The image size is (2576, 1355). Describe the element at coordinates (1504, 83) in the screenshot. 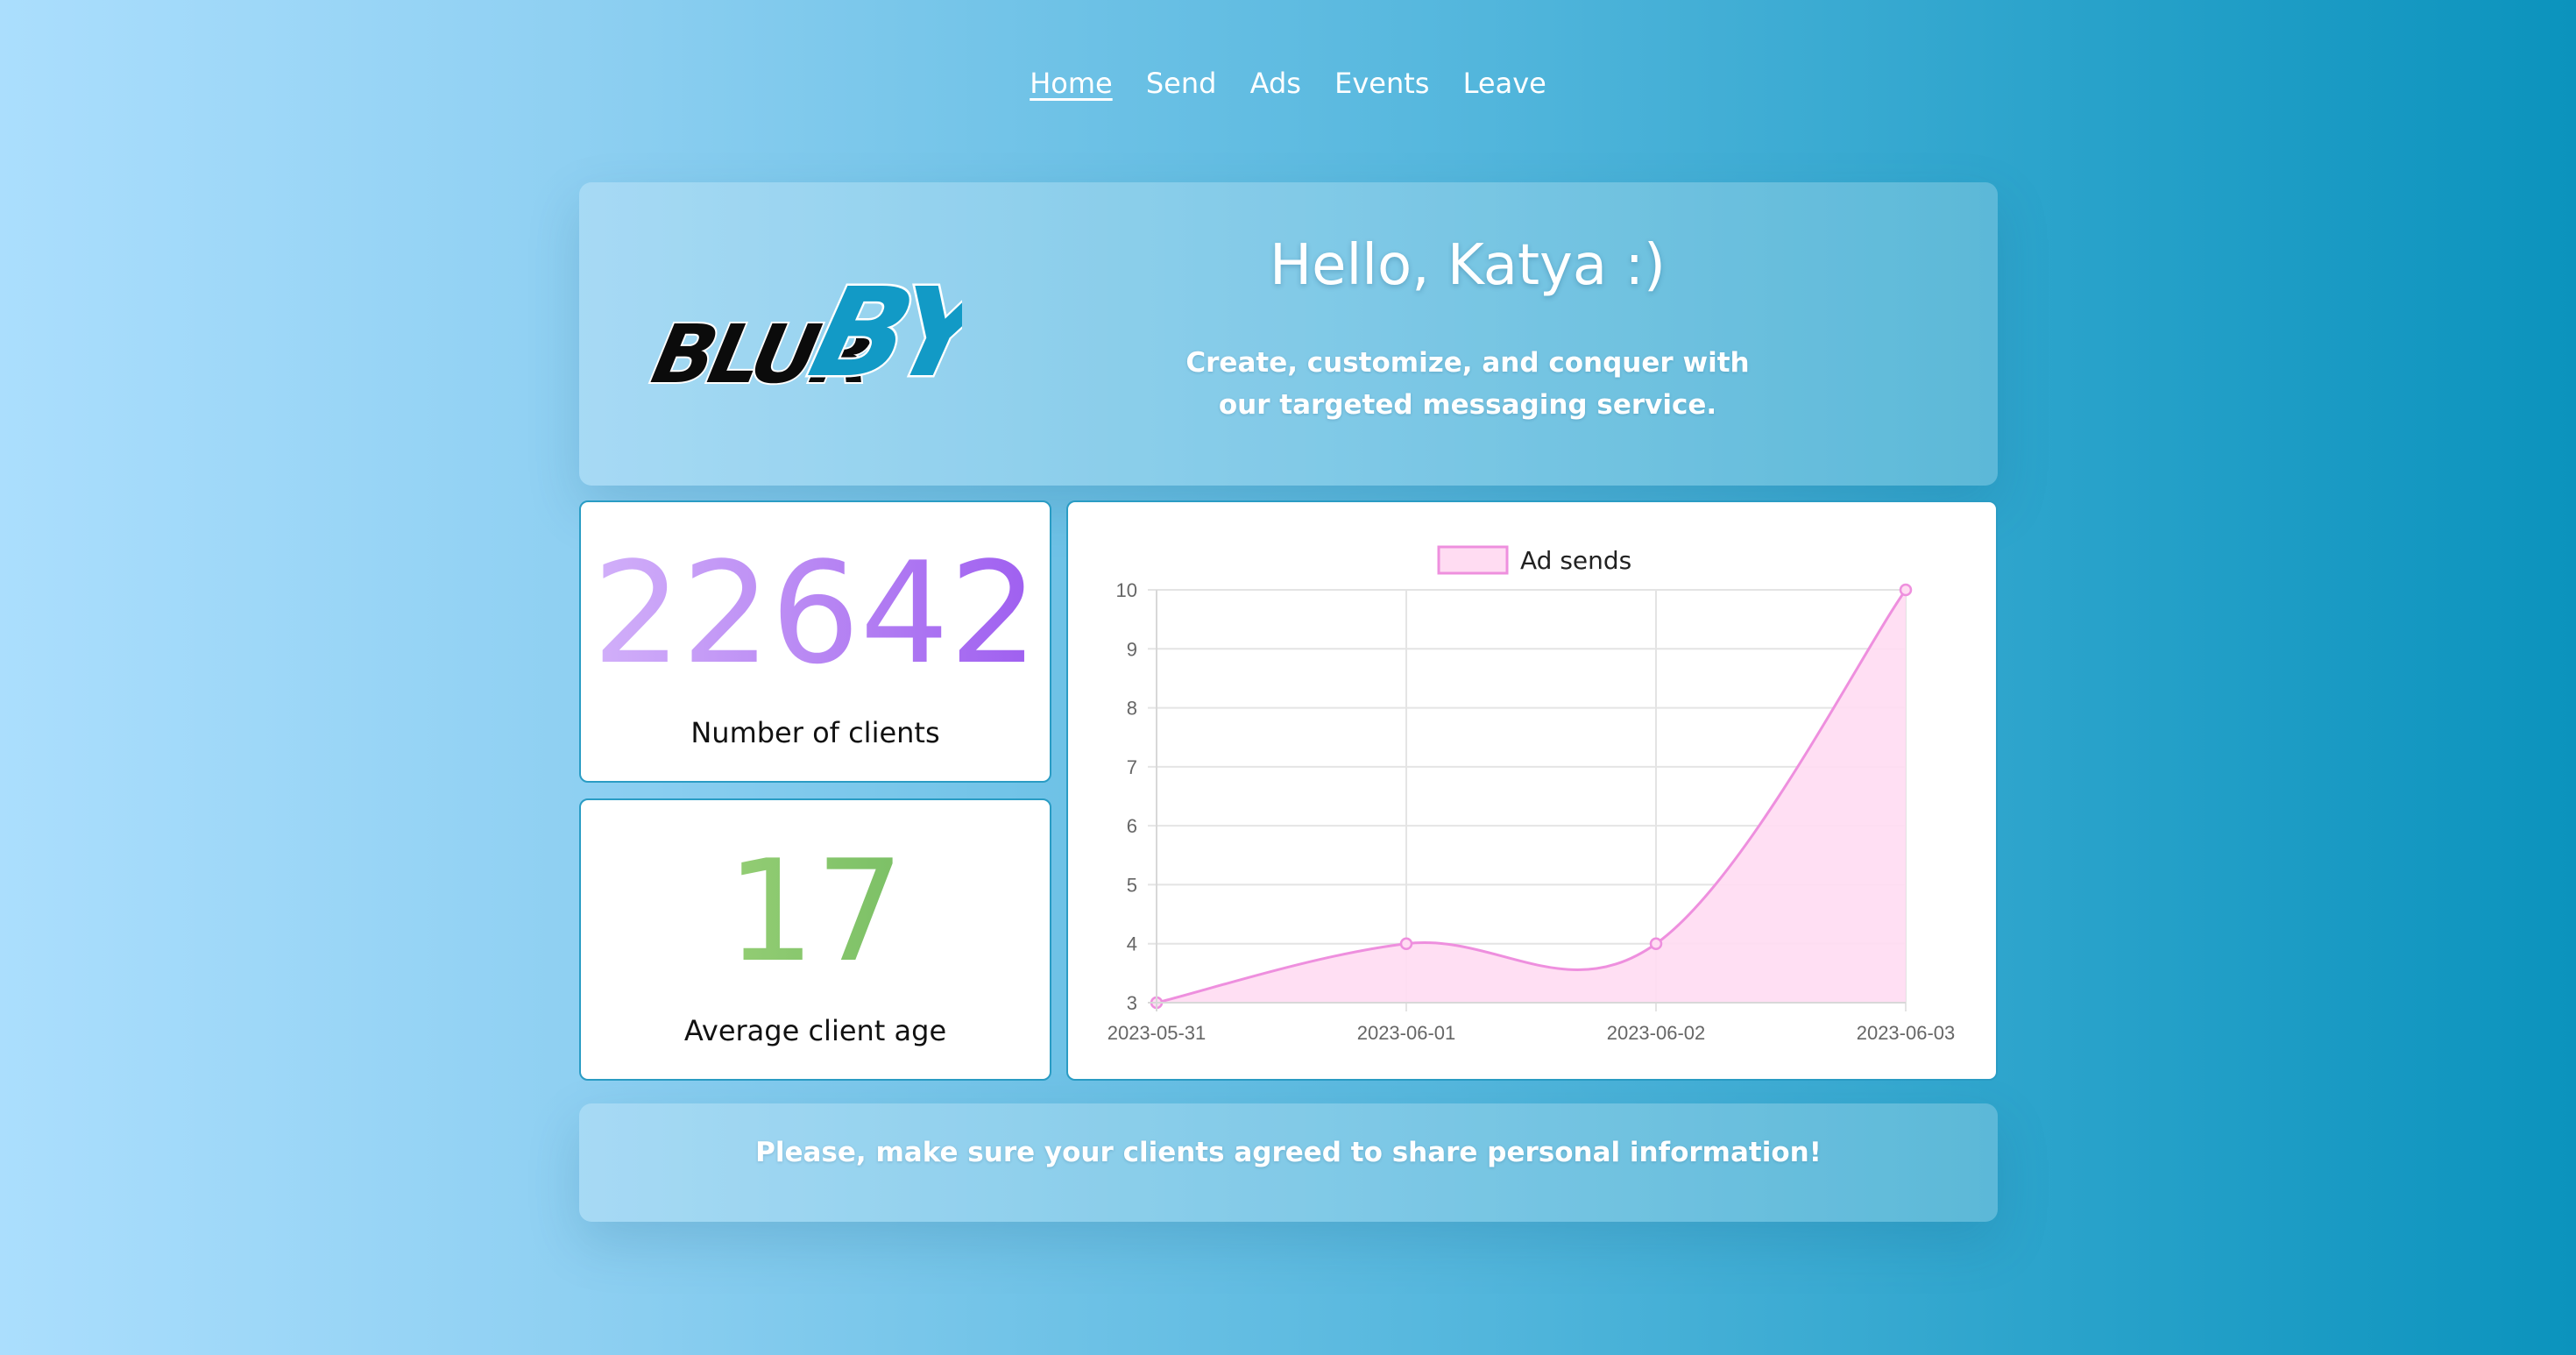

I see `nav-leave-link: Leave` at that location.